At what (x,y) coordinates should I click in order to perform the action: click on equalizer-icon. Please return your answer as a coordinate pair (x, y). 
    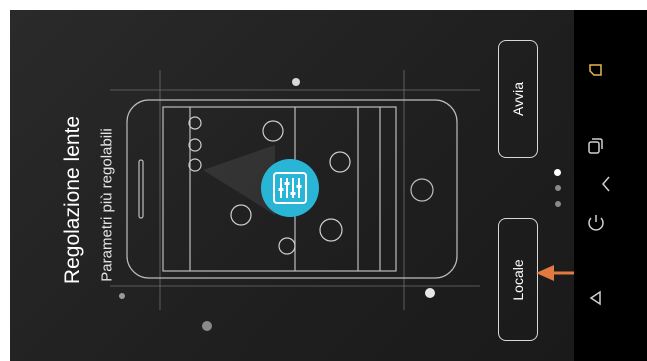
    Looking at the image, I should click on (290, 188).